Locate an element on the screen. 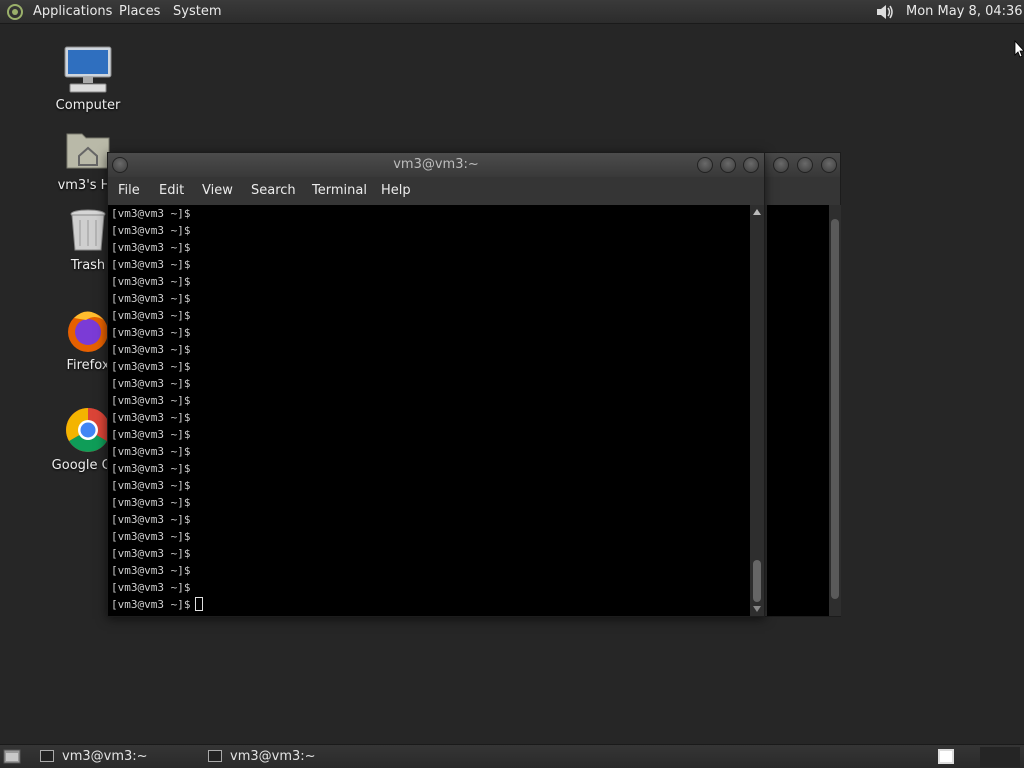 The image size is (1024, 768). workspace-switcher is located at coordinates (1000, 757).